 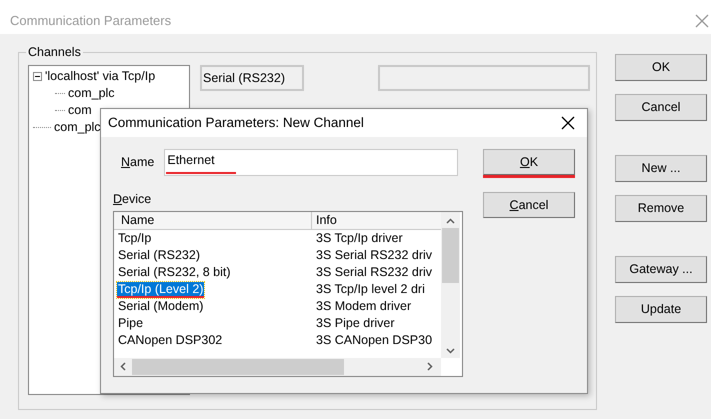 What do you see at coordinates (355, 323) in the screenshot?
I see `device-info: 3S Pipe driver` at bounding box center [355, 323].